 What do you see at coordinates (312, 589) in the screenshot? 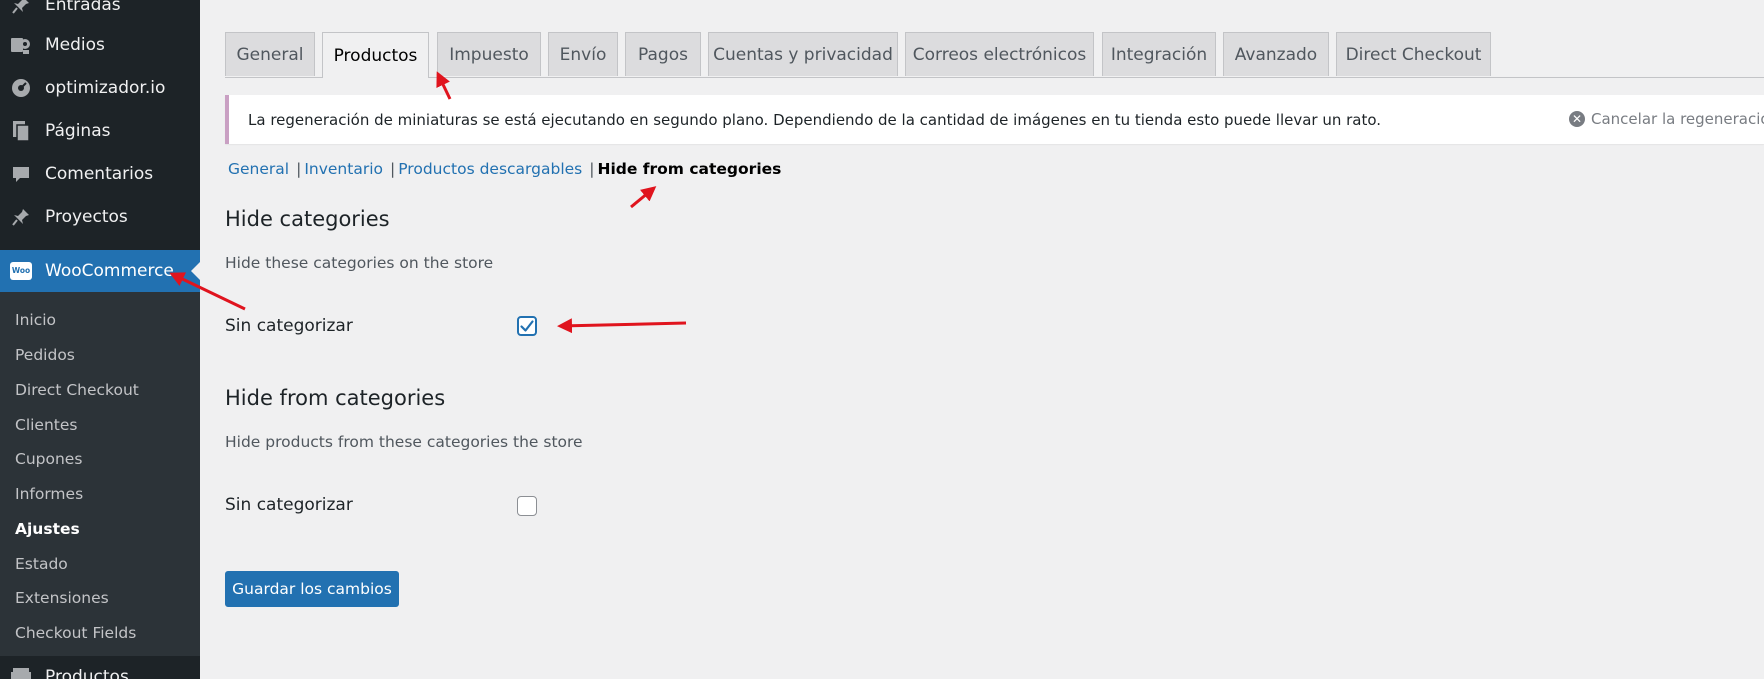
I see `save-changes-button: Guardar los cambios` at bounding box center [312, 589].